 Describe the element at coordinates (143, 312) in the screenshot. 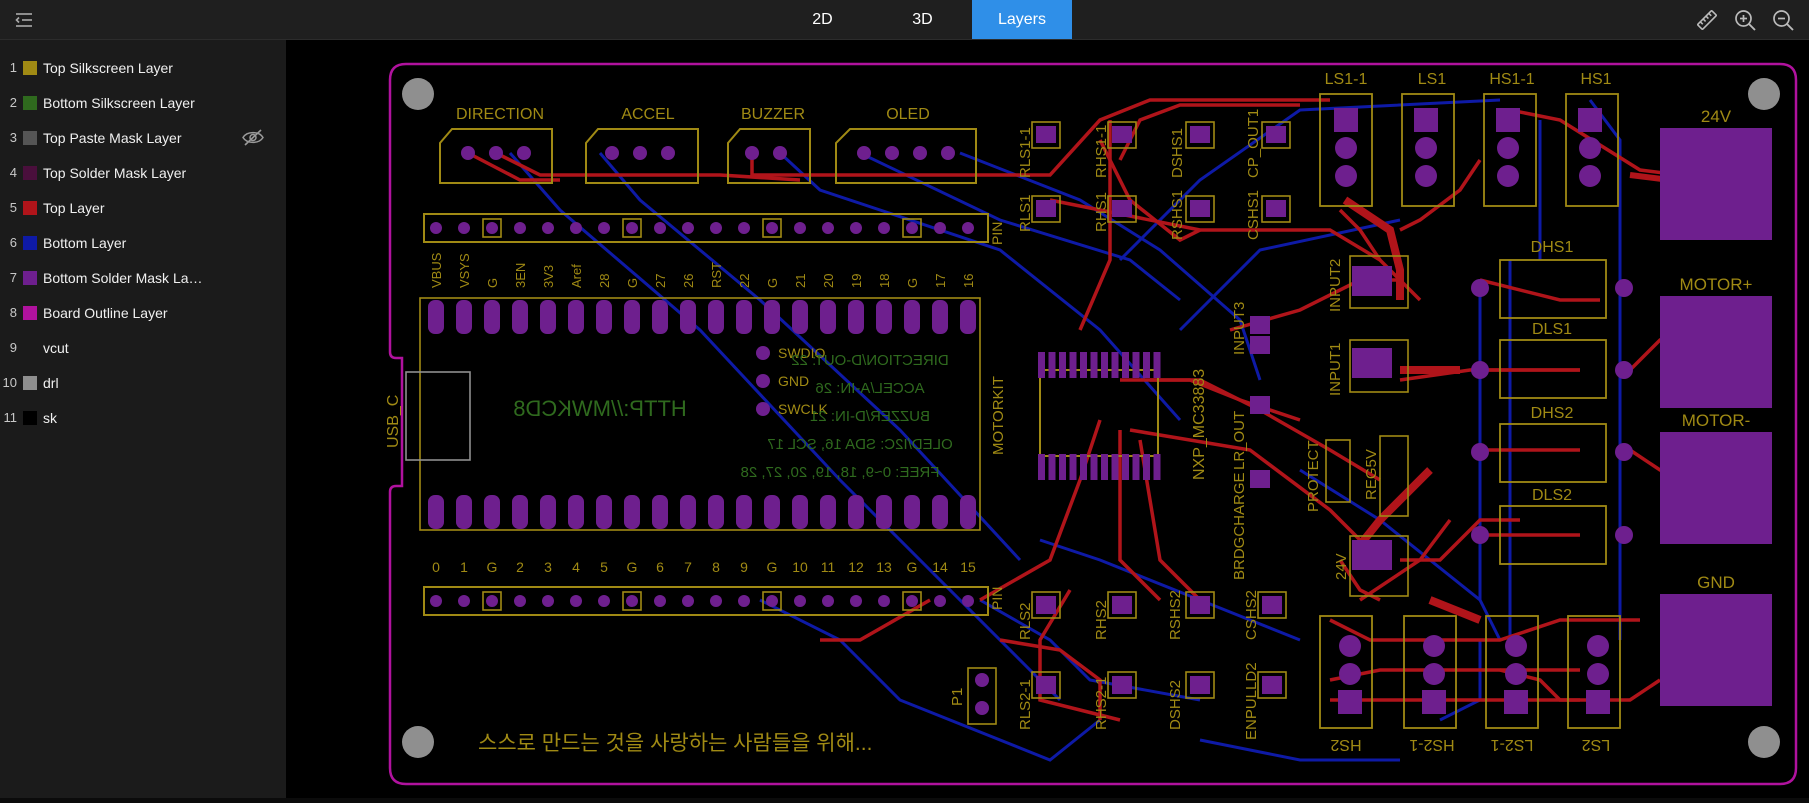

I see `layer-item-board-outline: 8 Board Outline Layer` at that location.